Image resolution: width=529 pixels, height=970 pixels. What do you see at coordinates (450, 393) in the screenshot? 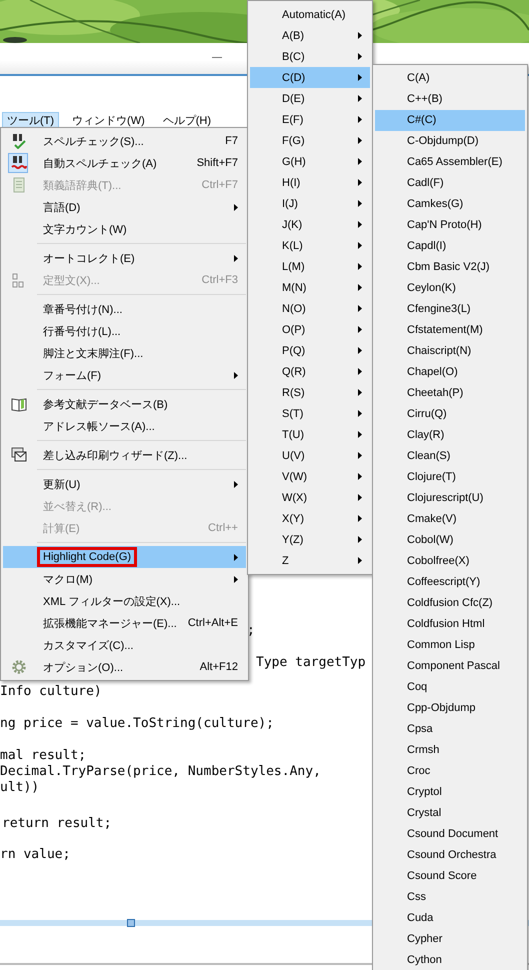
I see `menu-item: Cheetah(P)` at bounding box center [450, 393].